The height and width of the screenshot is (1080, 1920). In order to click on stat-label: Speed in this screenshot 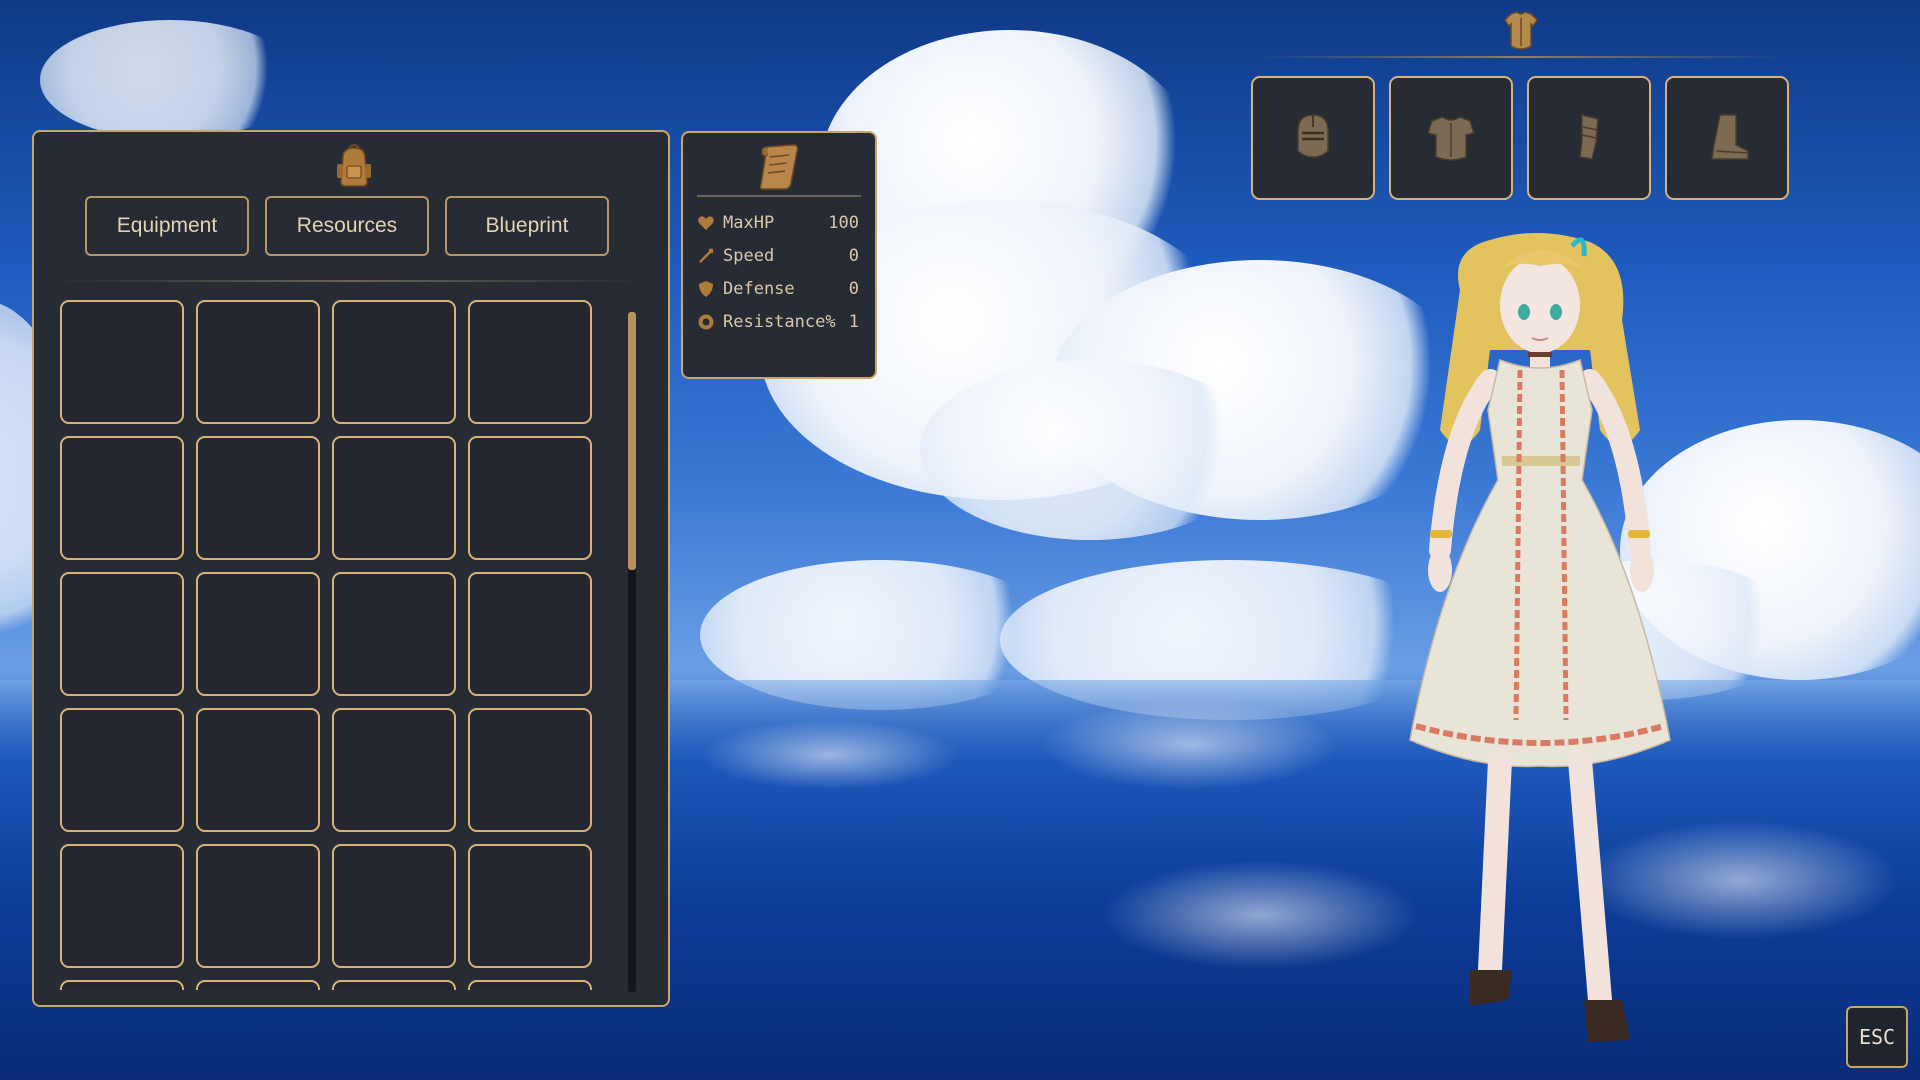, I will do `click(749, 256)`.